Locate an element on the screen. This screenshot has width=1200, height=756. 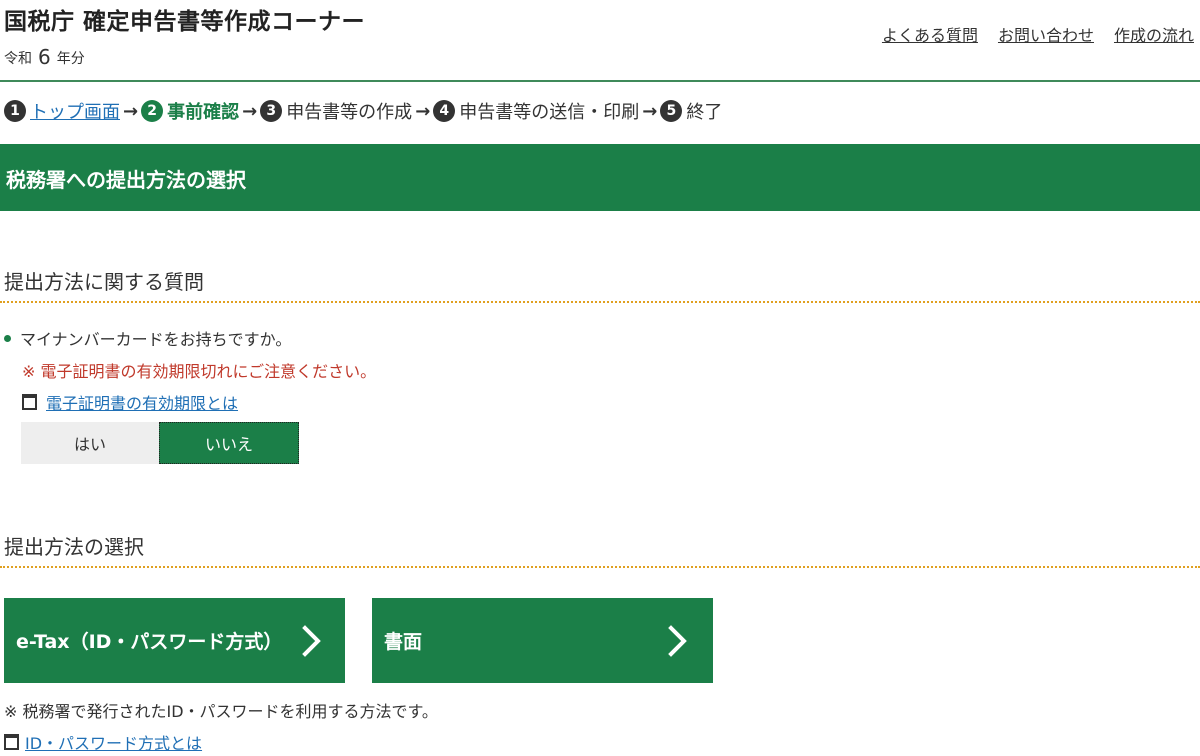
step-4-label: 申告書等の送信・印刷 is located at coordinates (549, 112).